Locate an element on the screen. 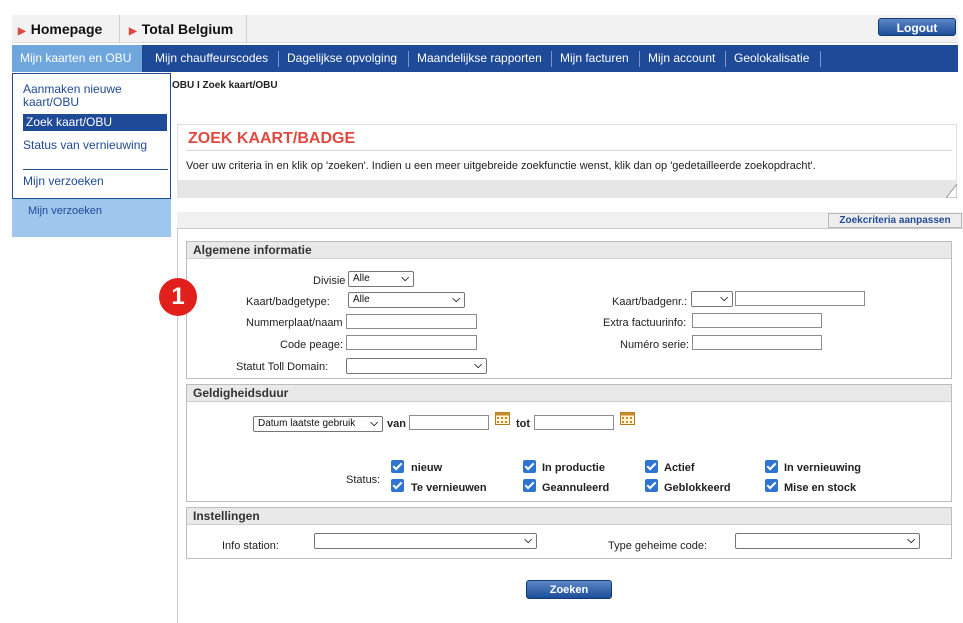 This screenshot has width=963, height=623. date-type-select: Datum laatste gebruik ⌵ is located at coordinates (318, 424).